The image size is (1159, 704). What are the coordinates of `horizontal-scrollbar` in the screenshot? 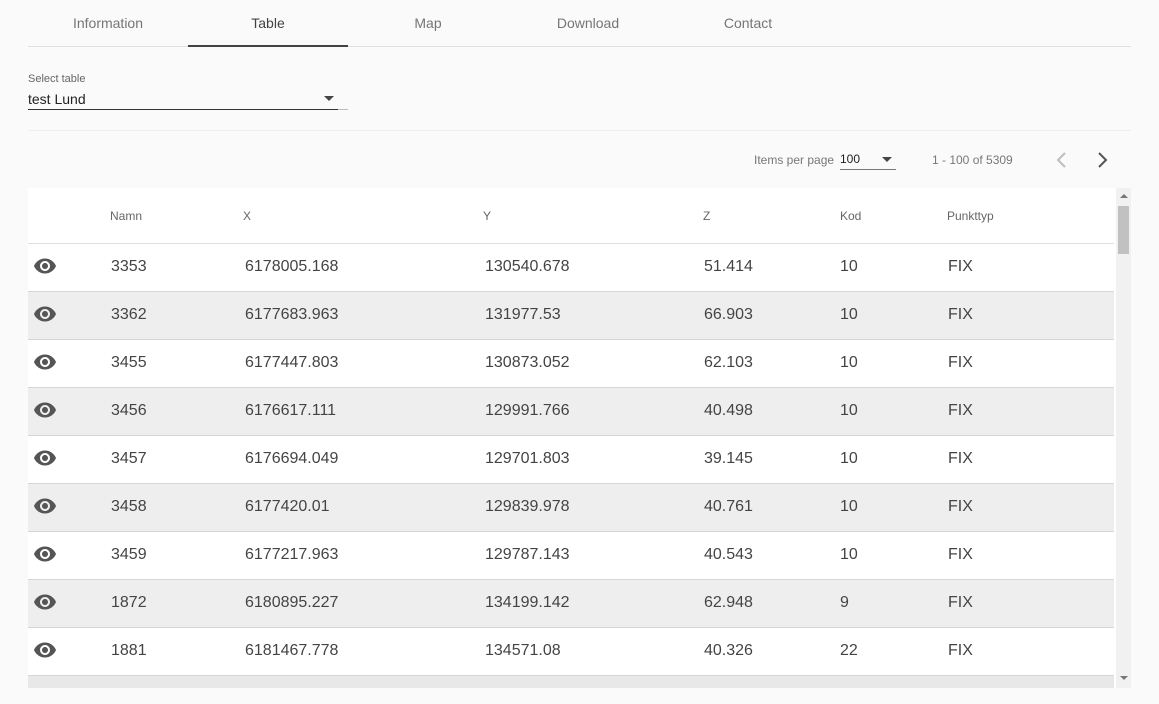 It's located at (571, 682).